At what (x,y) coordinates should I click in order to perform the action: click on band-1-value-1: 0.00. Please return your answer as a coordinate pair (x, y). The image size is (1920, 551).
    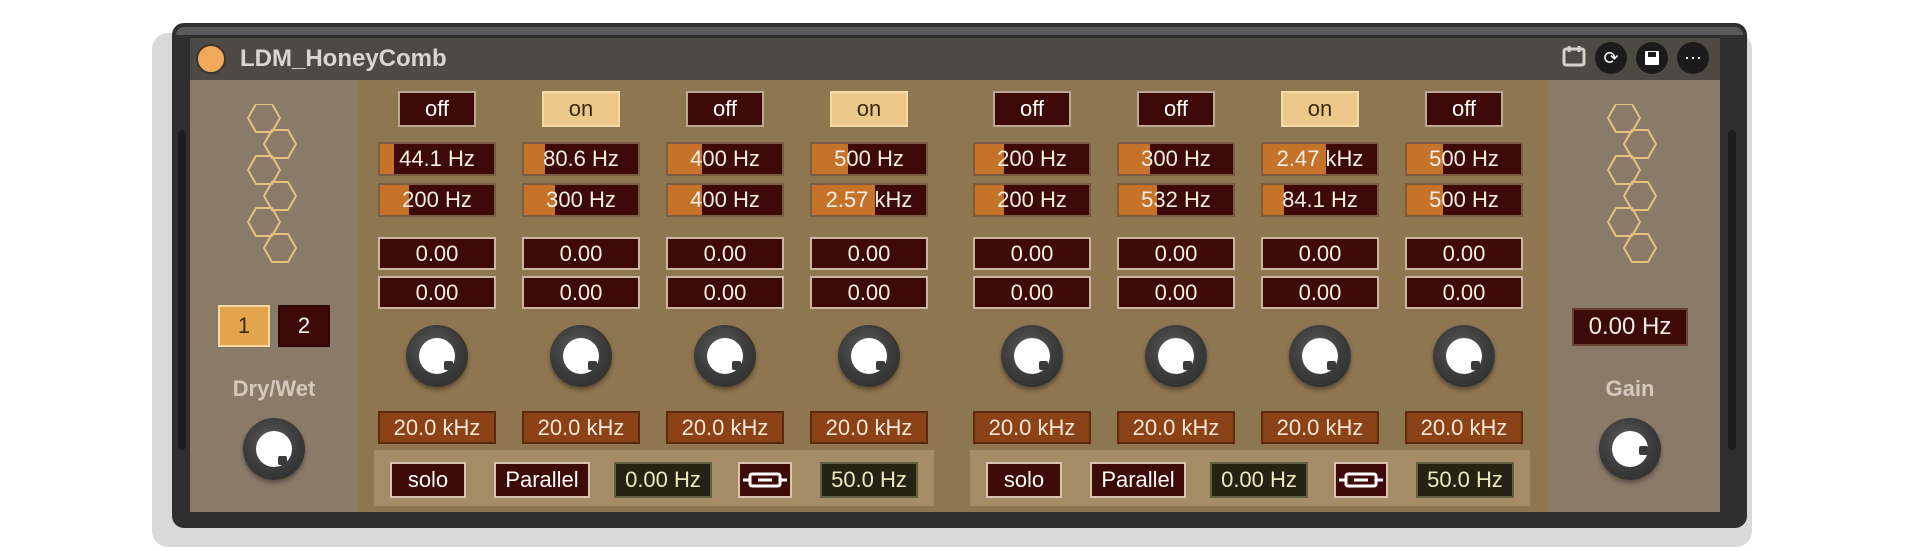
    Looking at the image, I should click on (437, 253).